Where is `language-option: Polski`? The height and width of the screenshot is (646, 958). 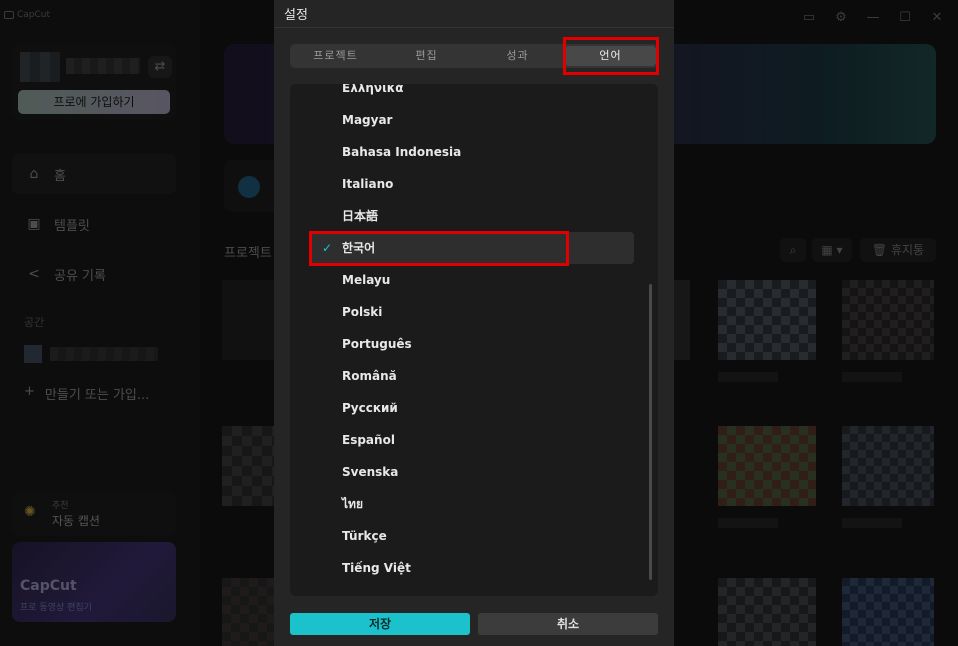 language-option: Polski is located at coordinates (472, 312).